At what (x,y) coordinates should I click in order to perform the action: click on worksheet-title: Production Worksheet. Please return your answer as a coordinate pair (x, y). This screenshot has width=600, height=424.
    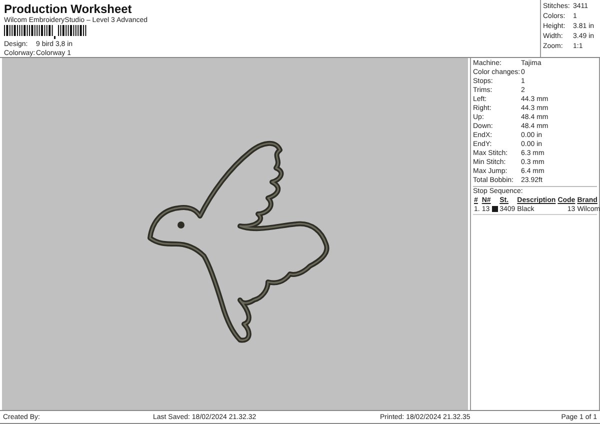
    Looking at the image, I should click on (68, 9).